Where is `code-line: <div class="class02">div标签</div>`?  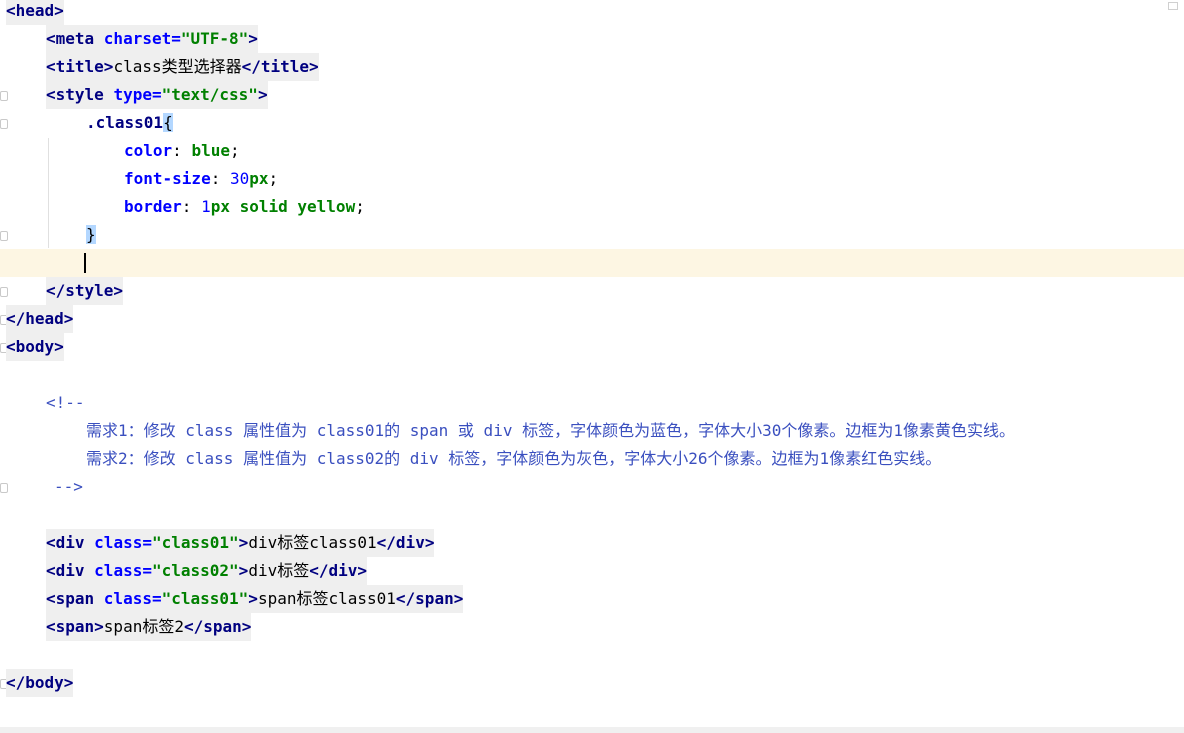 code-line: <div class="class02">div标签</div> is located at coordinates (592, 571).